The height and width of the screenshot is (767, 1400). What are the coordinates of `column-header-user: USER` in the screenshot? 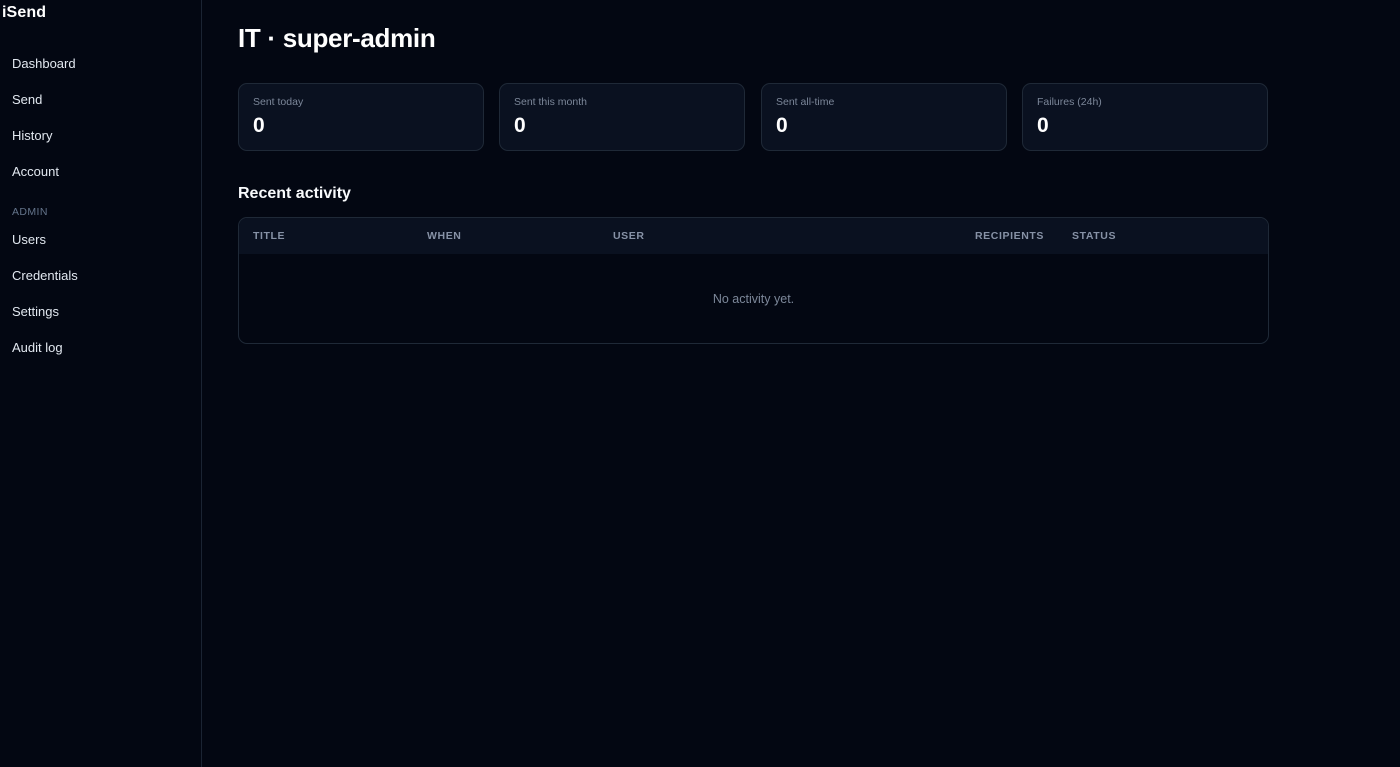 It's located at (629, 236).